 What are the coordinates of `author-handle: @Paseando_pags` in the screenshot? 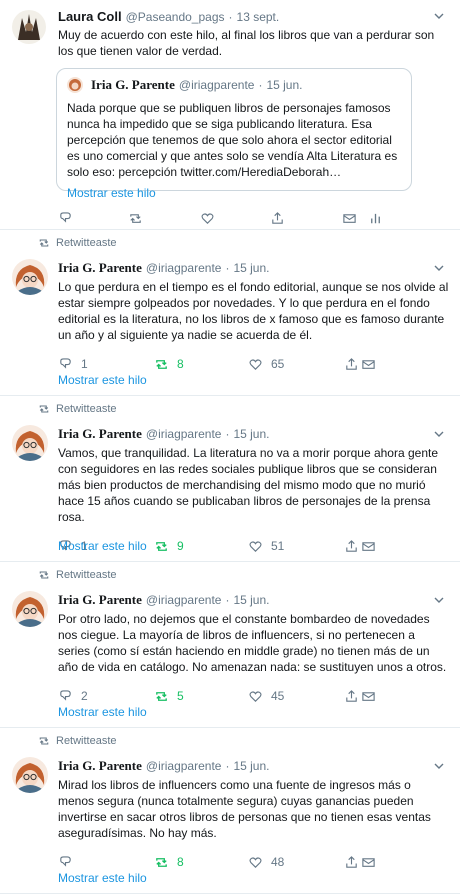 It's located at (175, 17).